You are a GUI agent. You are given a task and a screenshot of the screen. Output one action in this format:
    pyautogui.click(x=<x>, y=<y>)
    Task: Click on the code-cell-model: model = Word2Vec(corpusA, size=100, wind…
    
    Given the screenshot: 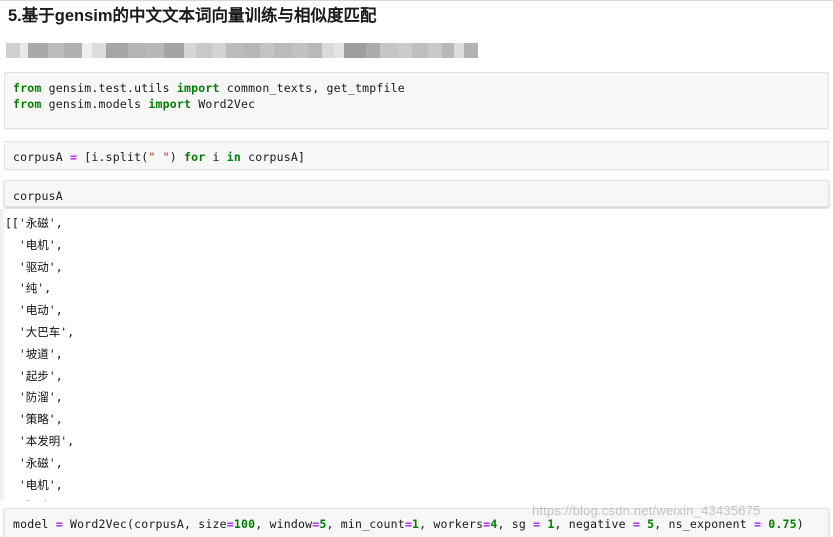 What is the action you would take?
    pyautogui.click(x=416, y=522)
    